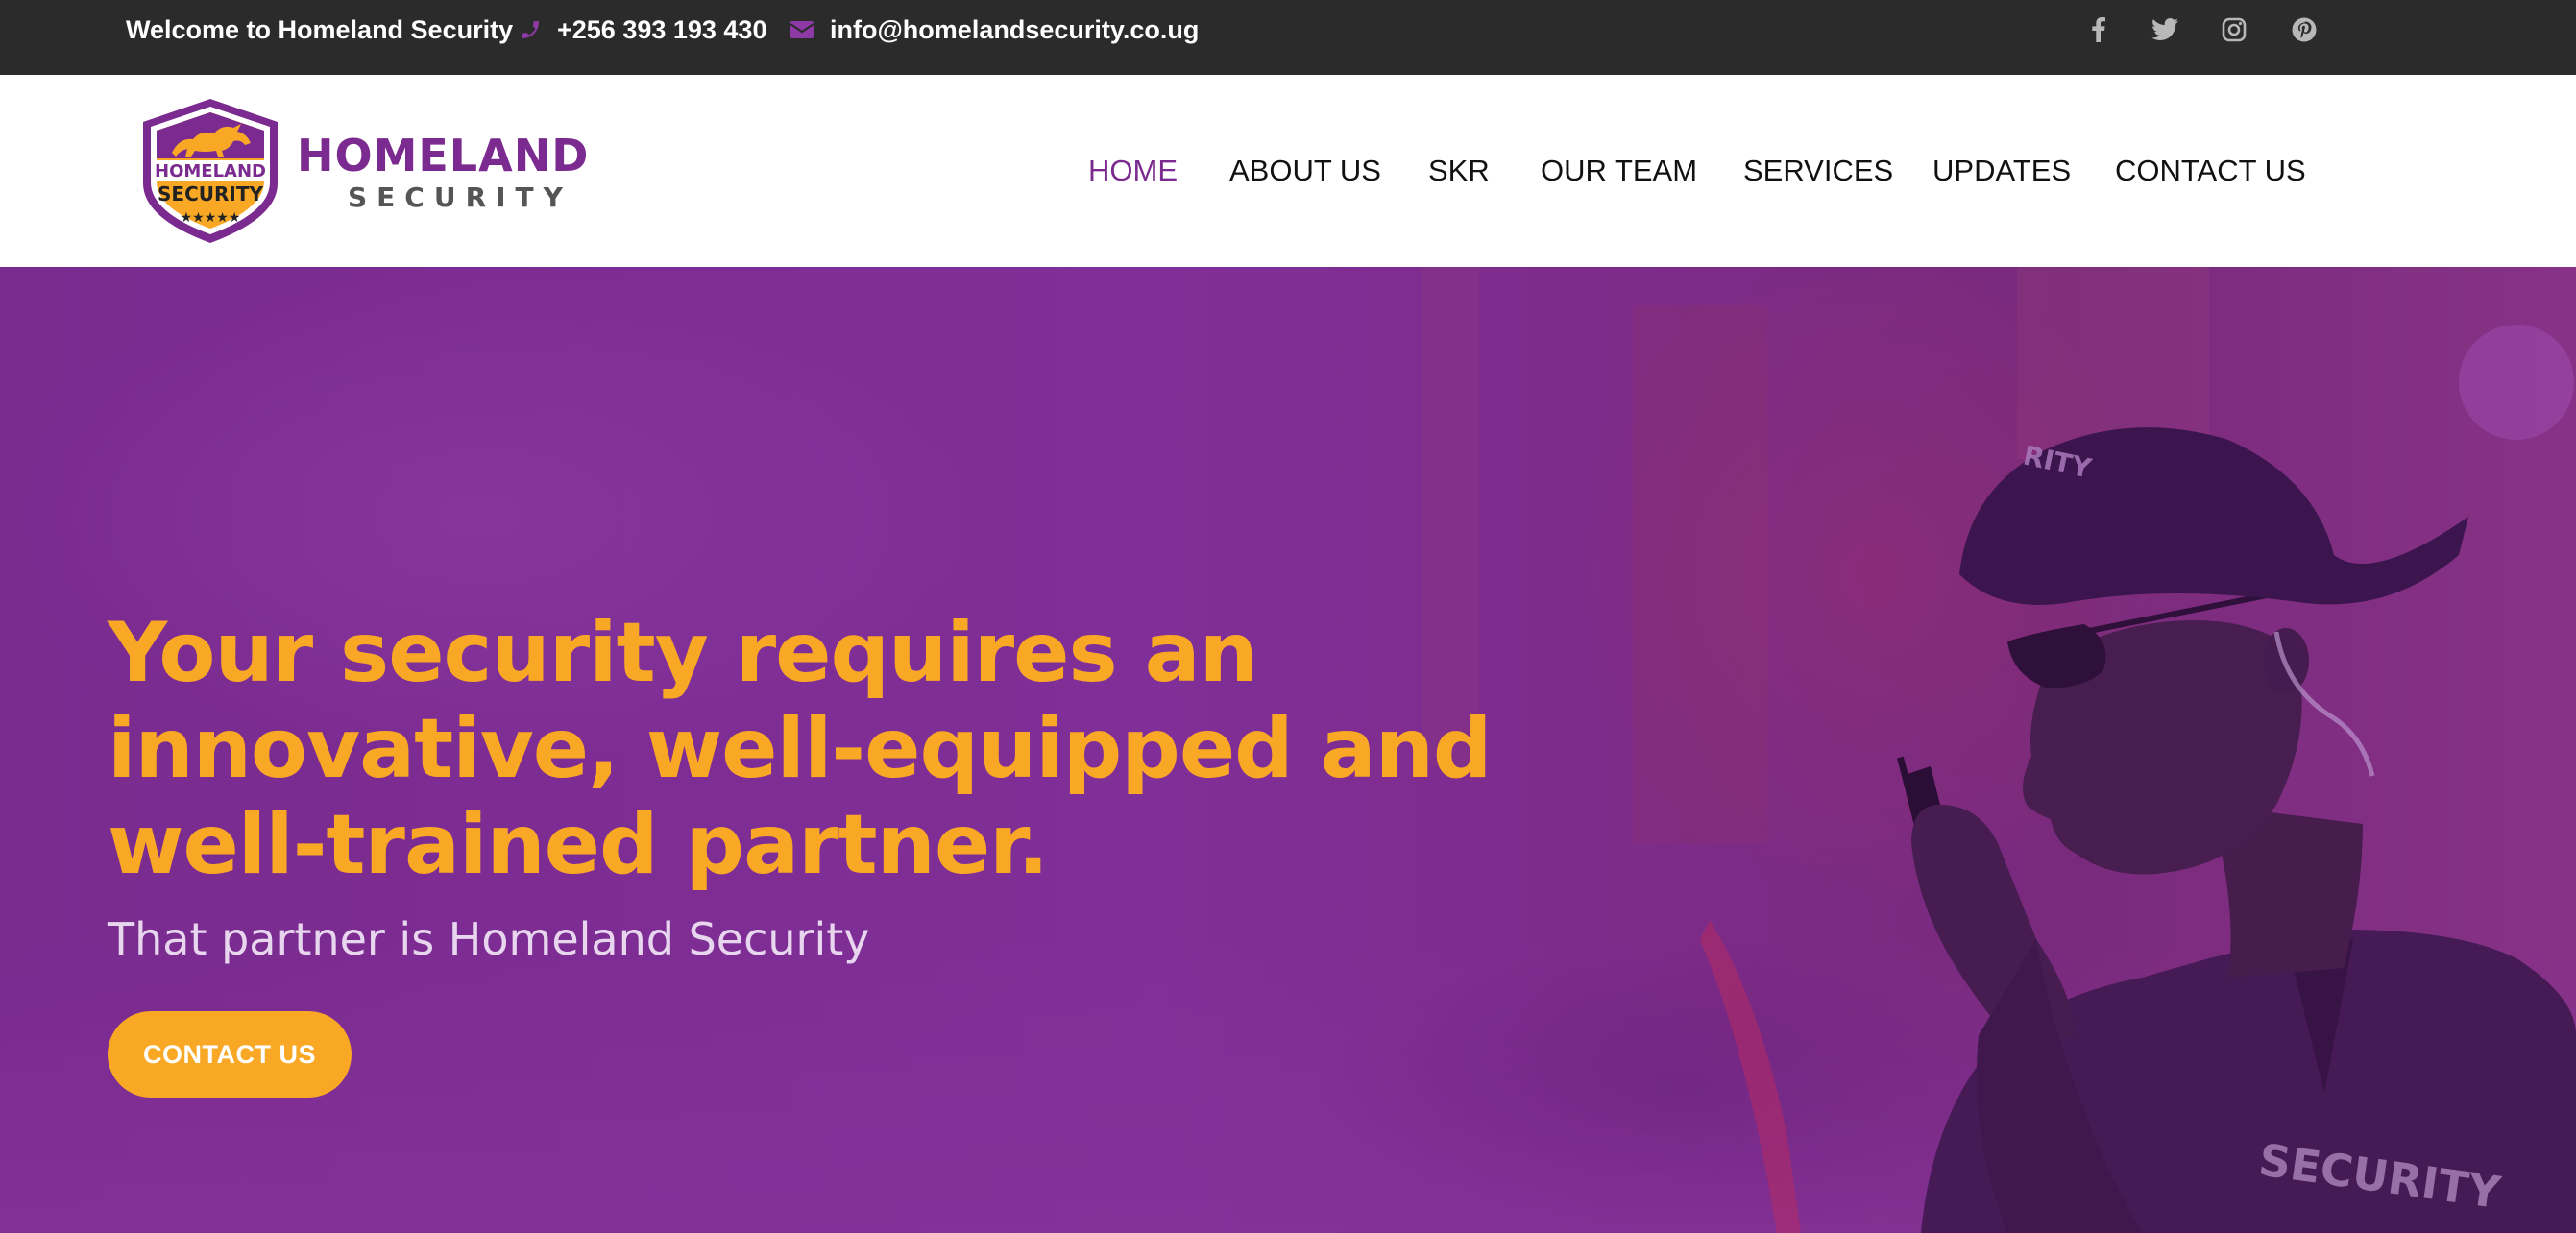 The width and height of the screenshot is (2576, 1233). What do you see at coordinates (2098, 30) in the screenshot?
I see `facebook-icon` at bounding box center [2098, 30].